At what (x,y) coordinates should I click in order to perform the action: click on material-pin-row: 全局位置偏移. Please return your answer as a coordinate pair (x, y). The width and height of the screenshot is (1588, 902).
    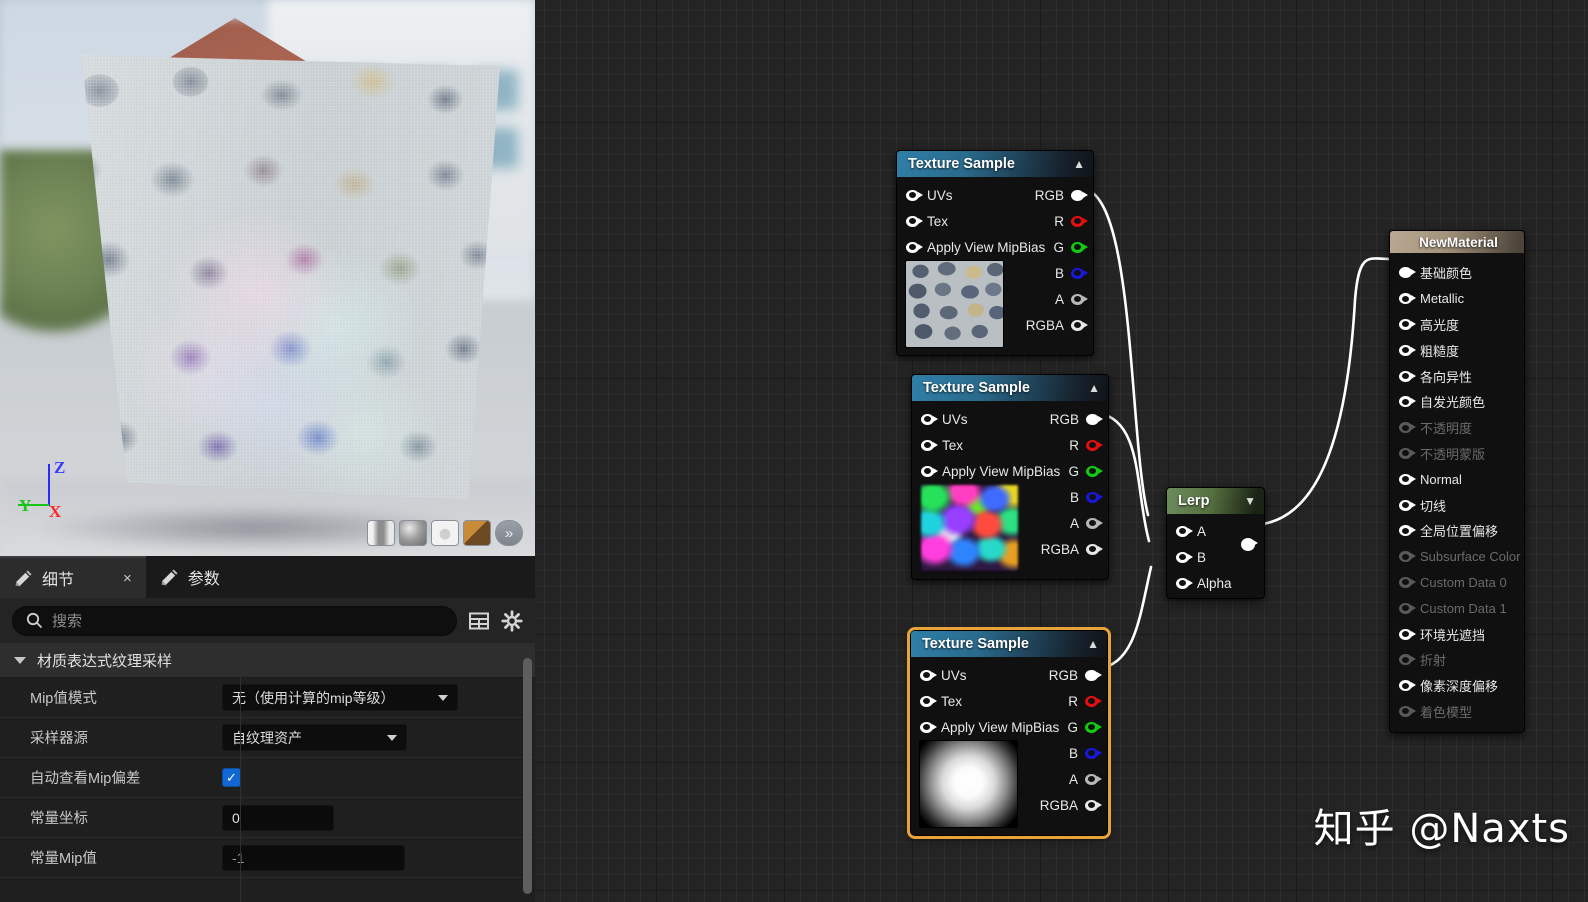
    Looking at the image, I should click on (1457, 531).